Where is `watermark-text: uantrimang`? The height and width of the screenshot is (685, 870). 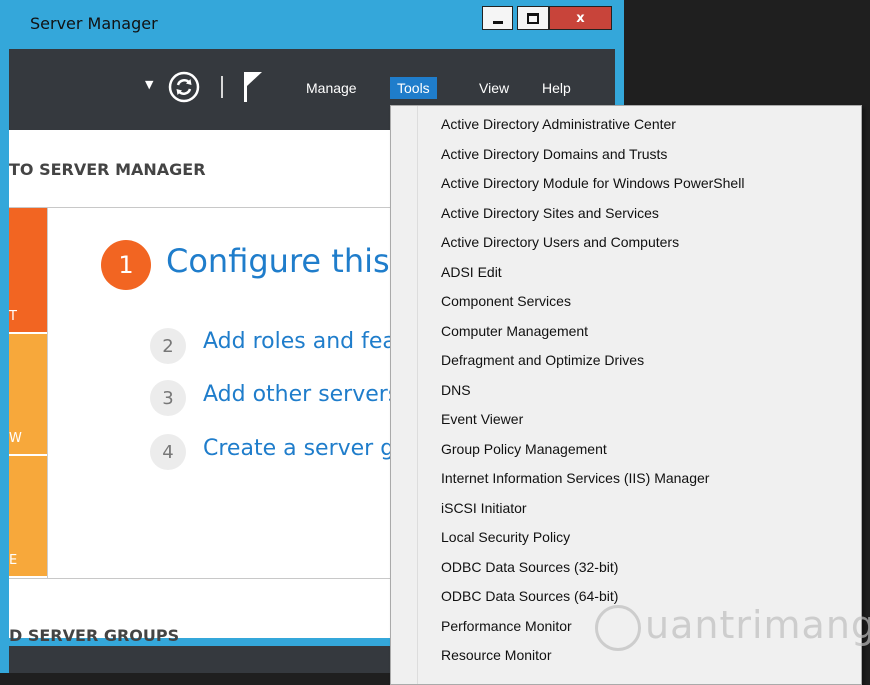
watermark-text: uantrimang is located at coordinates (757, 625).